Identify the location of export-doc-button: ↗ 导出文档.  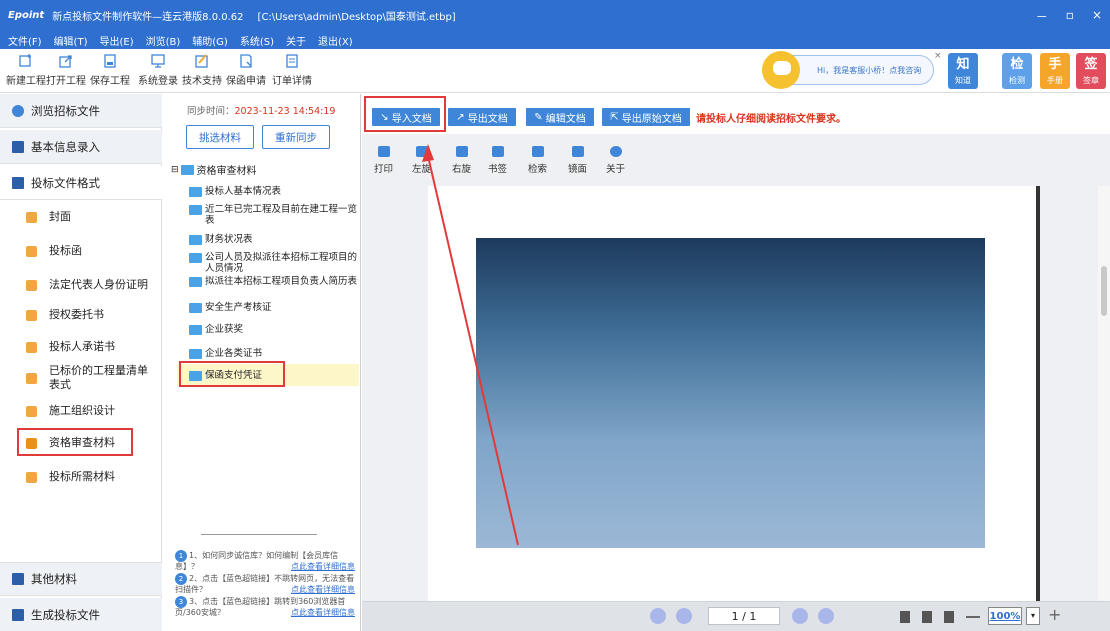
(482, 117).